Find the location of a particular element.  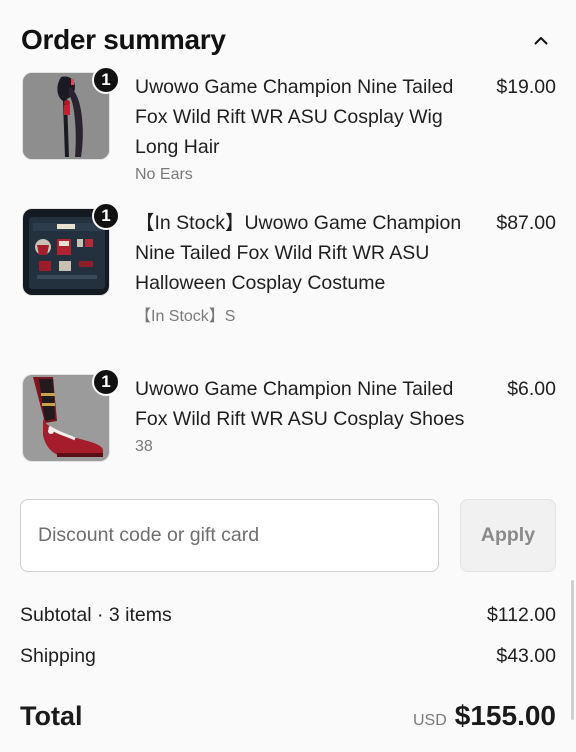

item-variant: 【In Stock】S is located at coordinates (185, 316).